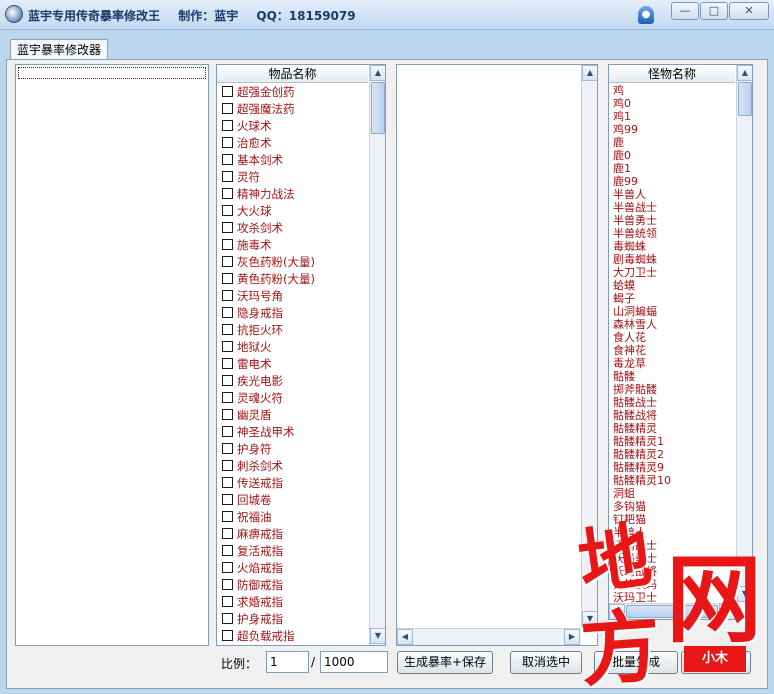 The image size is (774, 694). Describe the element at coordinates (294, 449) in the screenshot. I see `item-row: 护身符` at that location.